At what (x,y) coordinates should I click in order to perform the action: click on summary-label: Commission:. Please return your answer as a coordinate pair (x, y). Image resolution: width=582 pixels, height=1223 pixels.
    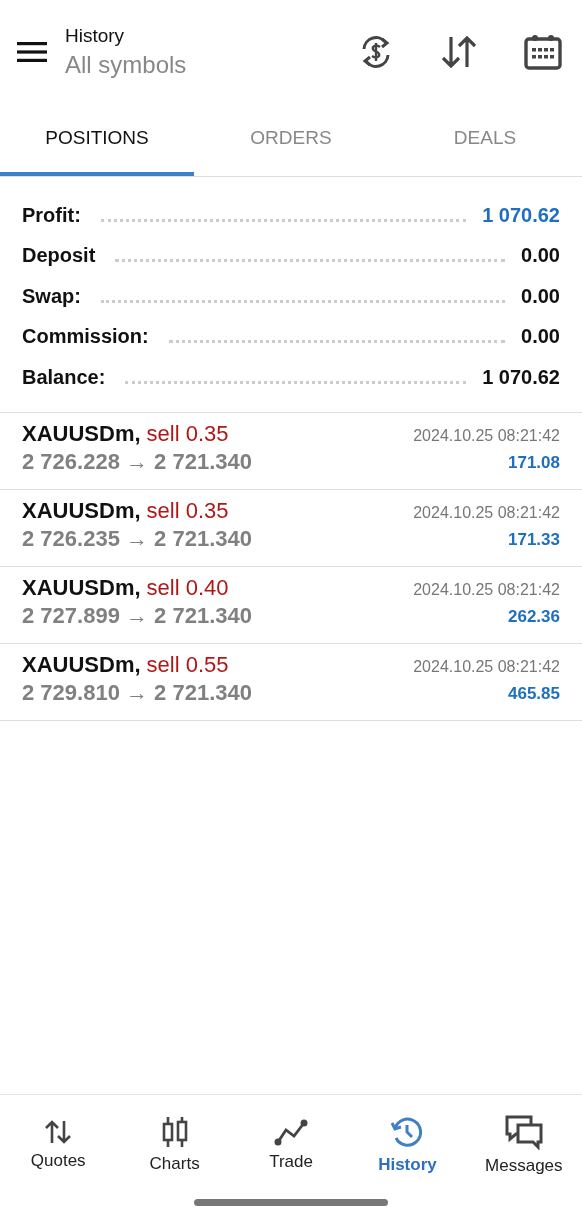
    Looking at the image, I should click on (85, 337).